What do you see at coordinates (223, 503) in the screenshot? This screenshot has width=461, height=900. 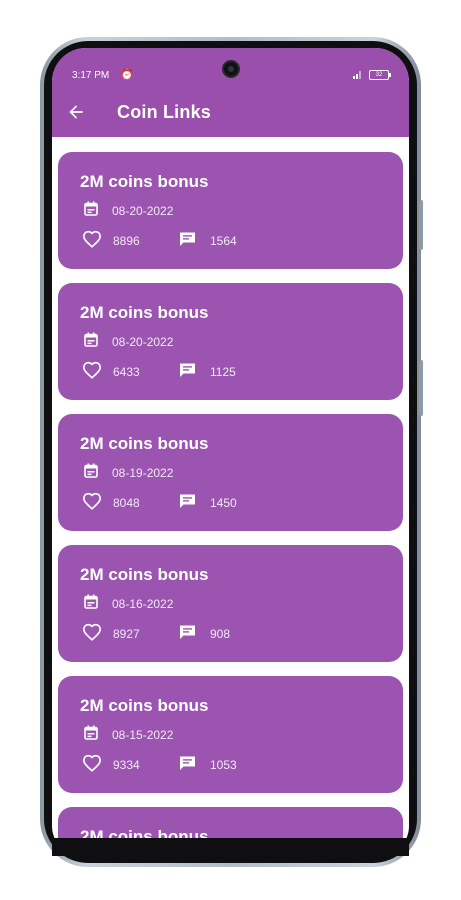 I see `comment-count: 1450` at bounding box center [223, 503].